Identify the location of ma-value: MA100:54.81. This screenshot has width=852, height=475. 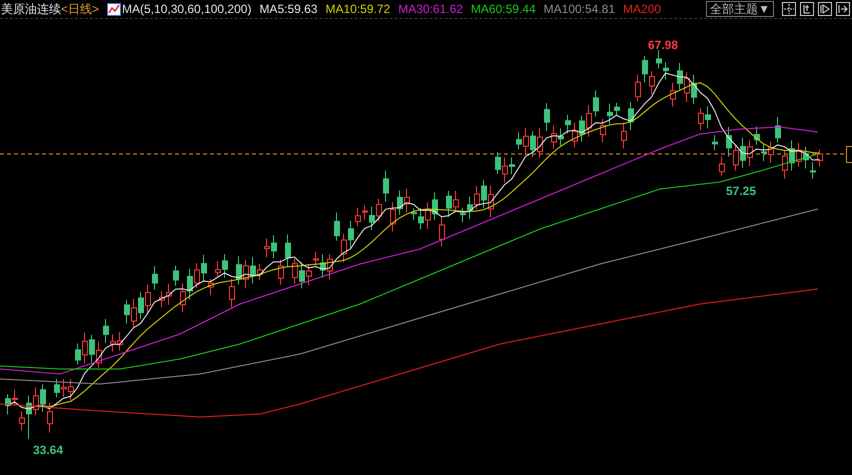
(580, 9).